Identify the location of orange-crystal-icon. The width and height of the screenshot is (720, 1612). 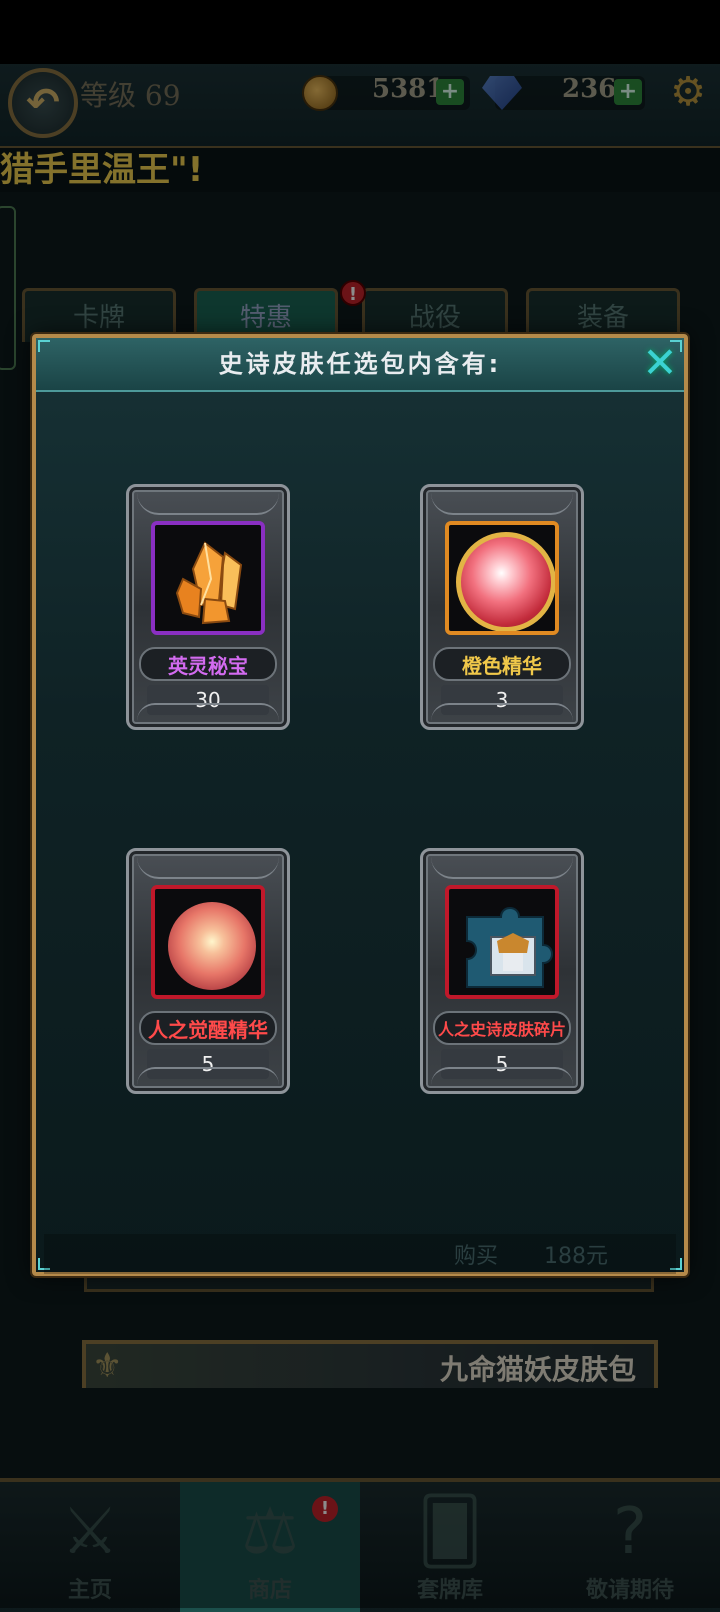
(209, 583).